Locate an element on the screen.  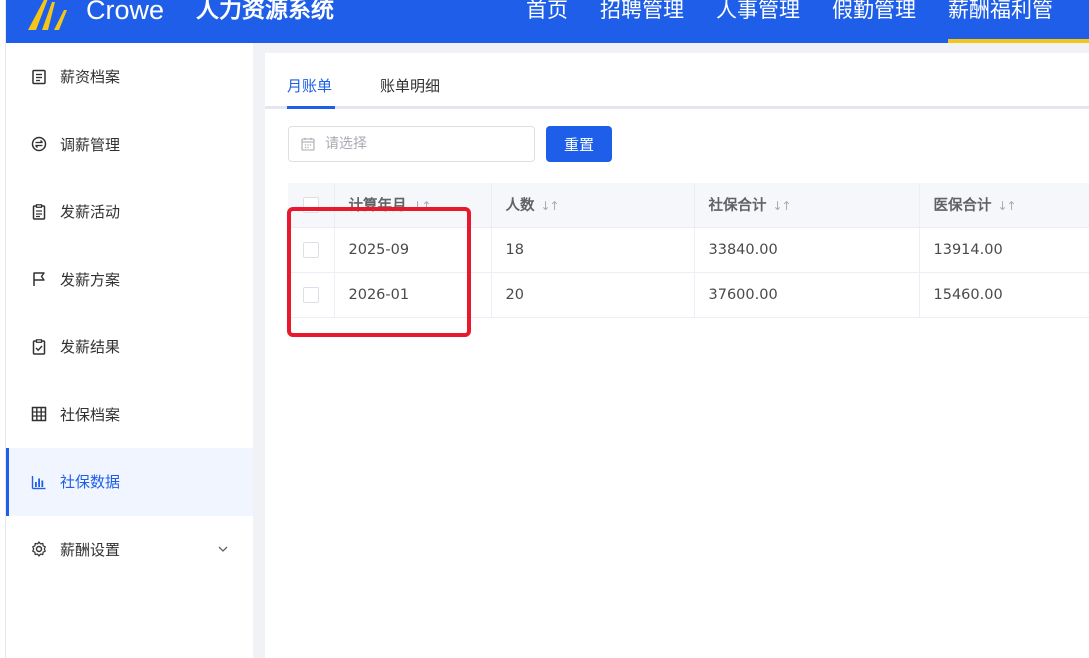
column-header-label: 计算年月 is located at coordinates (377, 206).